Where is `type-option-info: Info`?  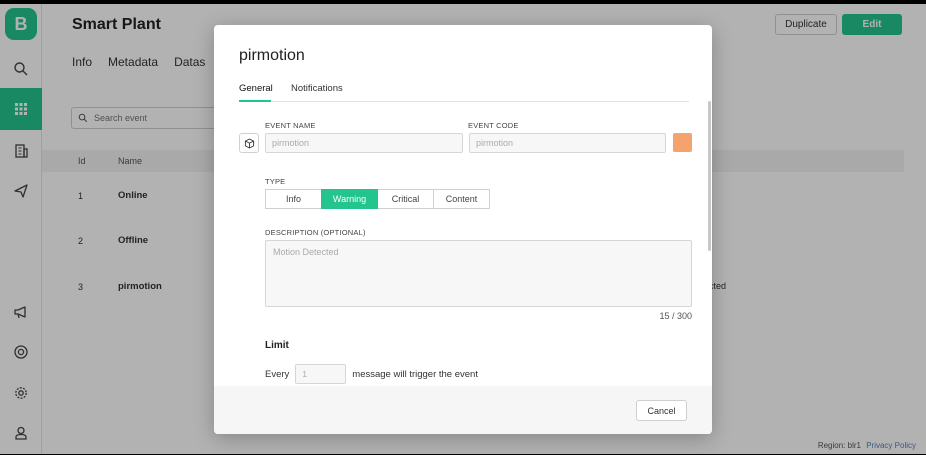 type-option-info: Info is located at coordinates (293, 199).